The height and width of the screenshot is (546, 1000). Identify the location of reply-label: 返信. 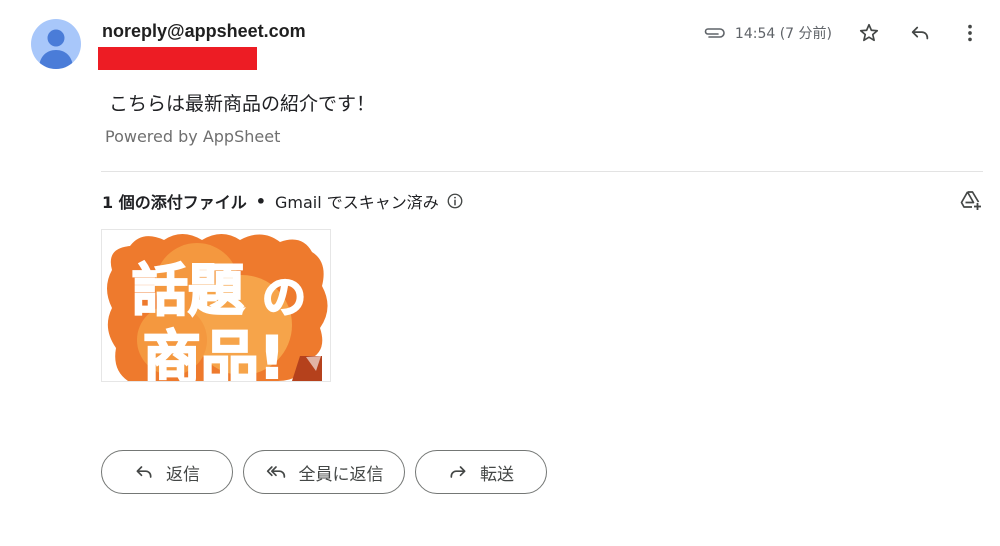
(183, 474).